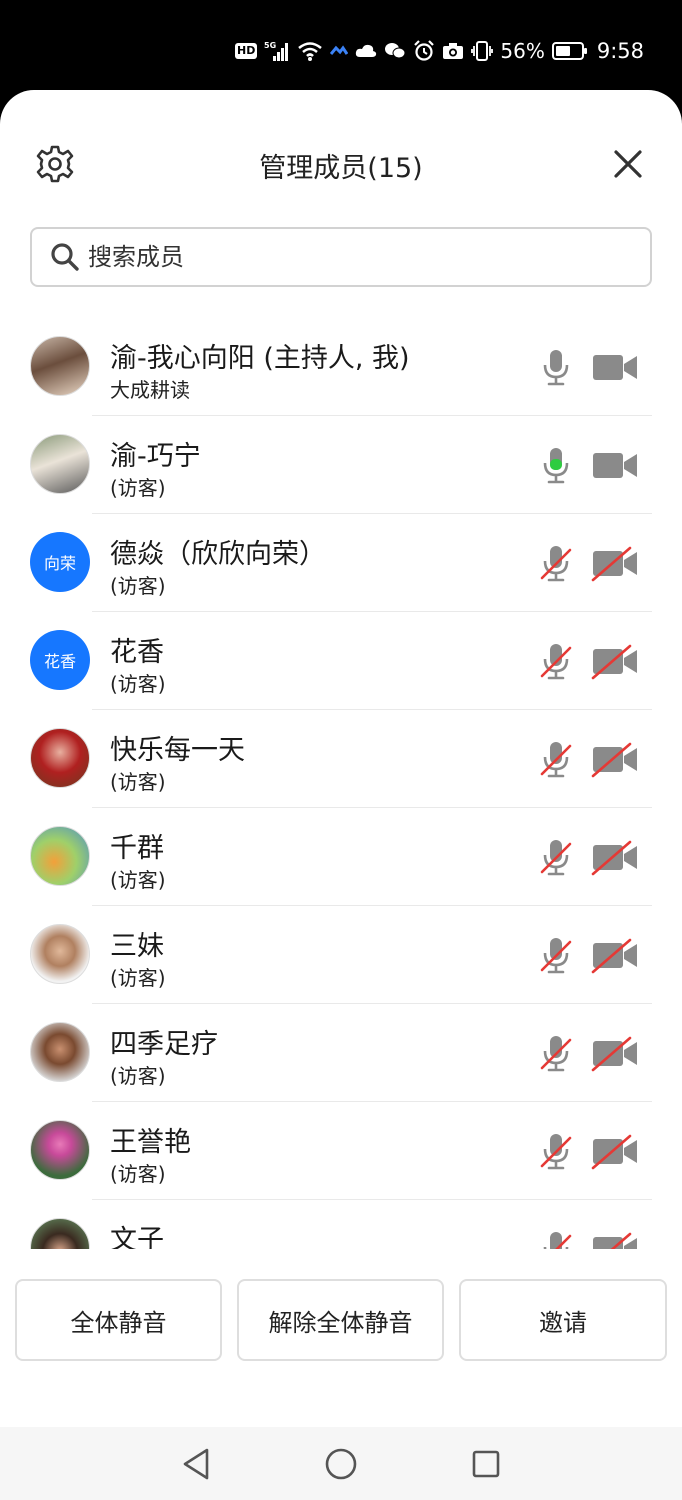  I want to click on member-name: 三妹, so click(137, 946).